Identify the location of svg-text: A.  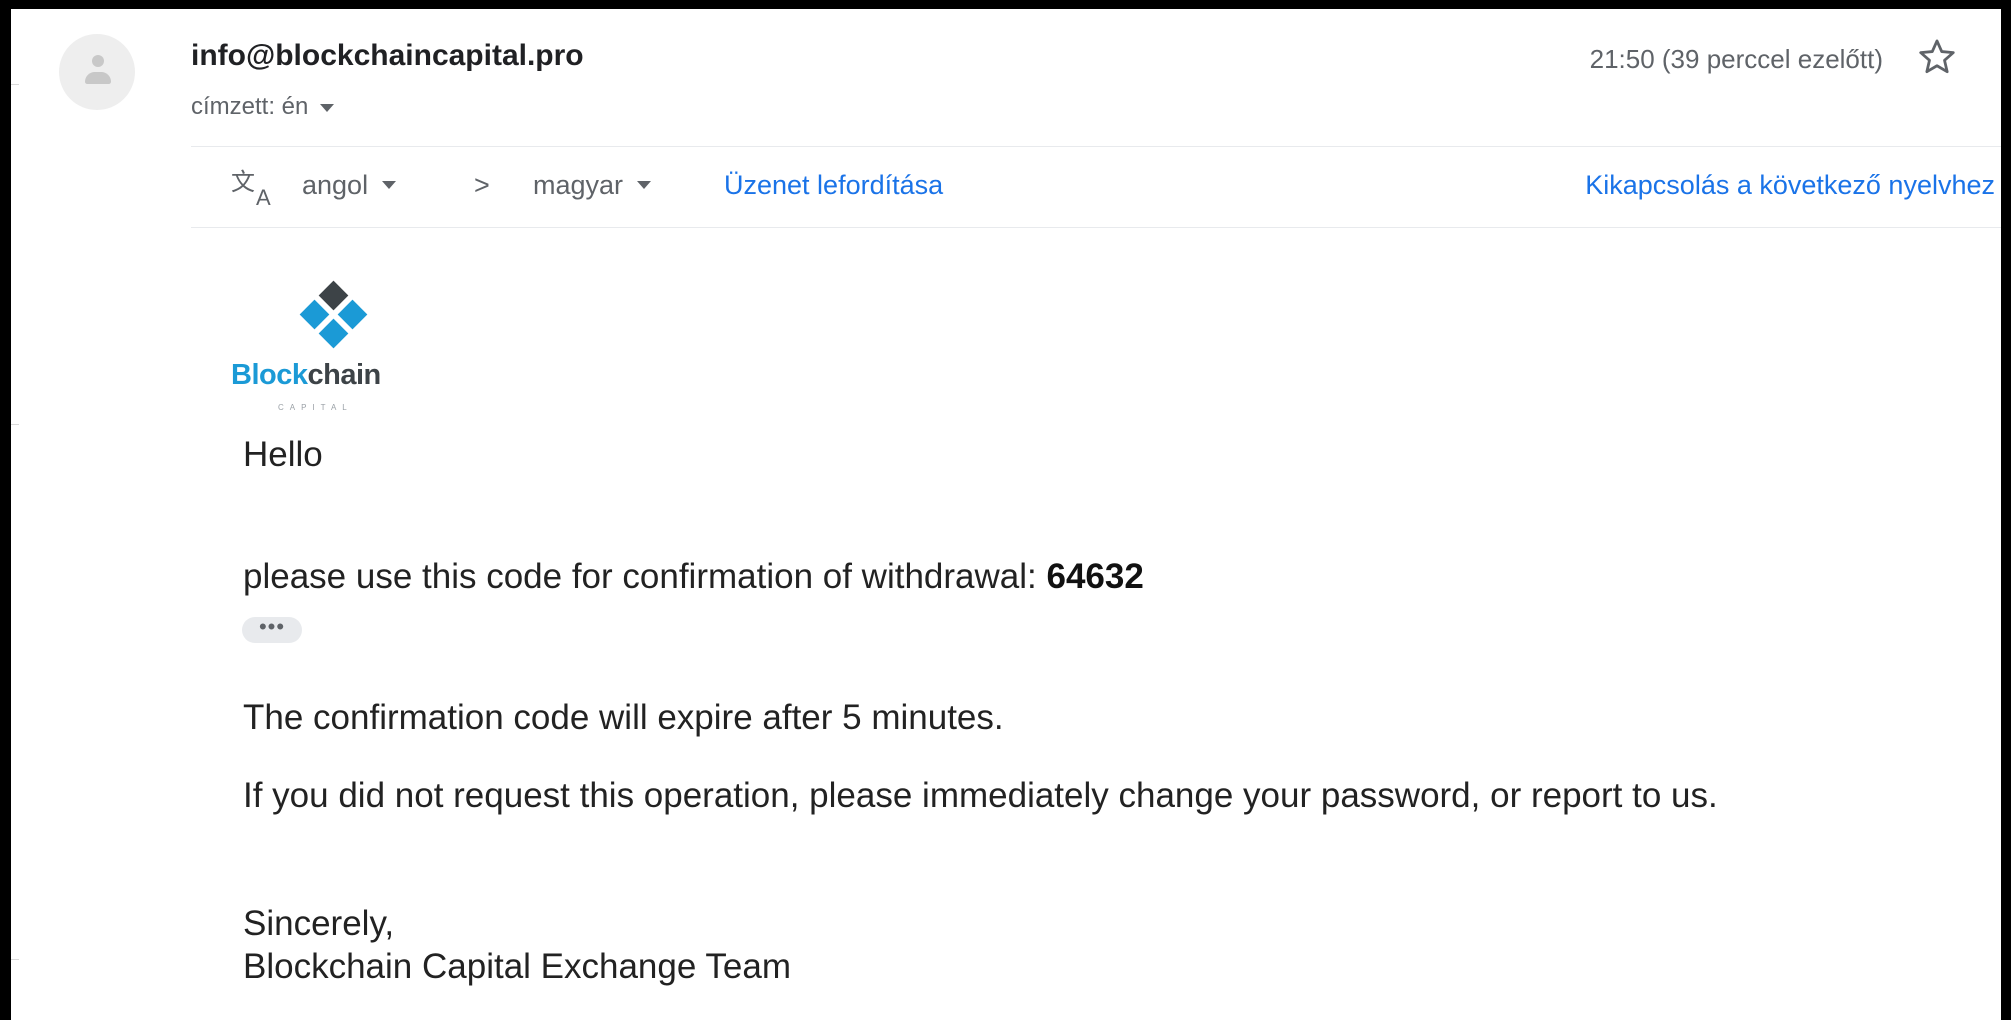
(263, 197).